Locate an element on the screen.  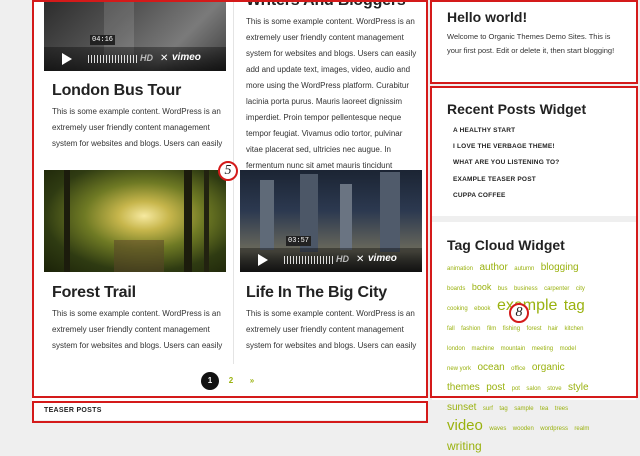
tag-link: writing is located at coordinates (464, 446).